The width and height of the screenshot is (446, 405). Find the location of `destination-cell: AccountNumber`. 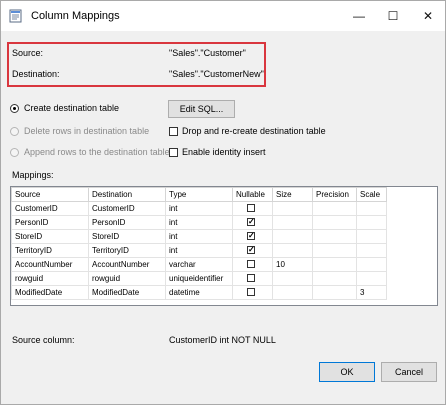

destination-cell: AccountNumber is located at coordinates (127, 264).